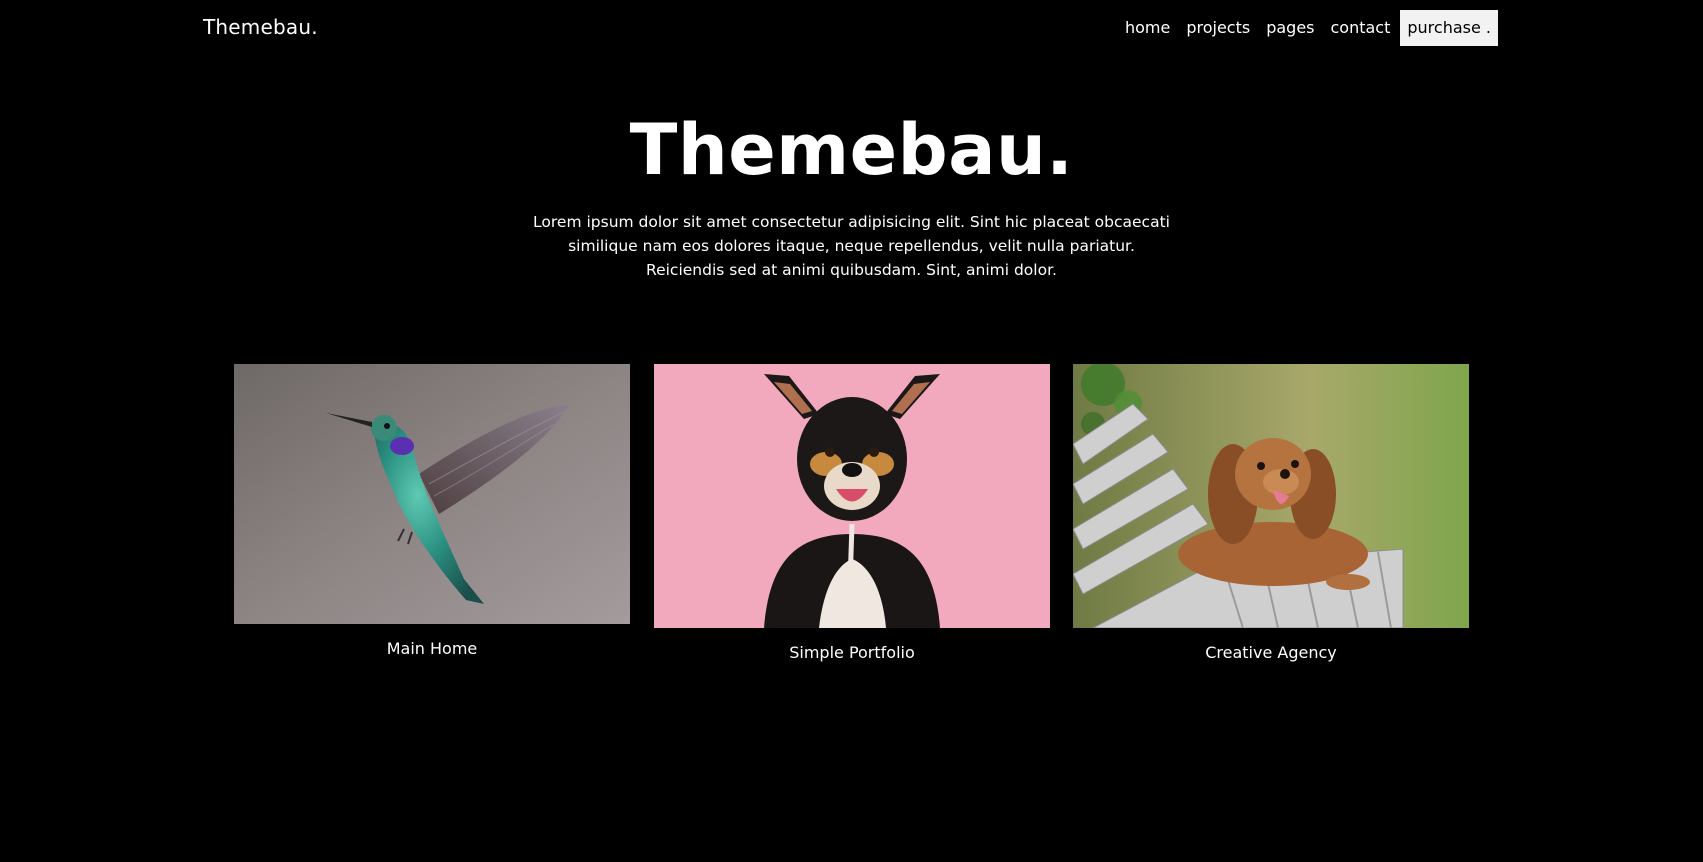  Describe the element at coordinates (852, 496) in the screenshot. I see `dog-pink-image` at that location.